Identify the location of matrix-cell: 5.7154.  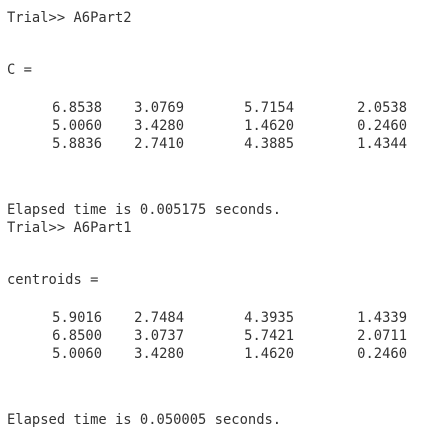
(269, 108).